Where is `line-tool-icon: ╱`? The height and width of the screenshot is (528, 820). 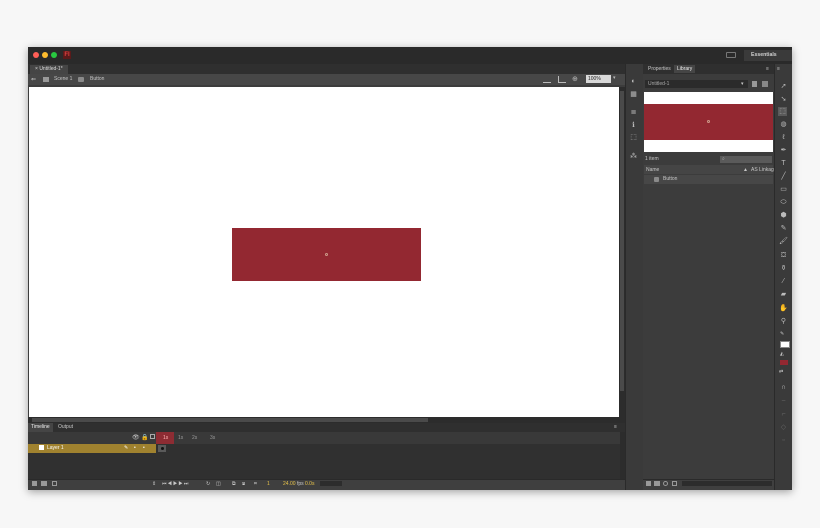
line-tool-icon: ╱ is located at coordinates (783, 176).